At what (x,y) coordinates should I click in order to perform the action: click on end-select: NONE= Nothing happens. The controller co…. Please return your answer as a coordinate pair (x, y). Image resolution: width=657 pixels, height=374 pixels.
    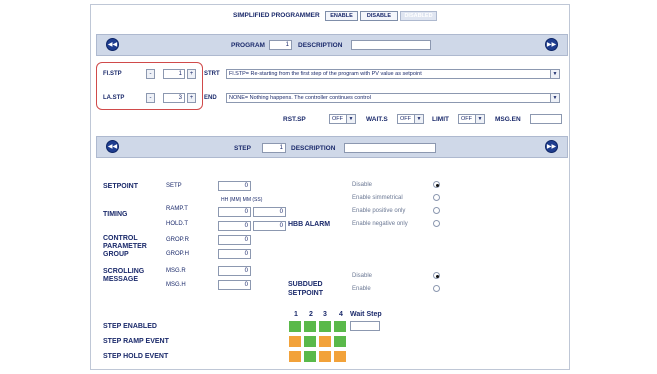
    Looking at the image, I should click on (393, 98).